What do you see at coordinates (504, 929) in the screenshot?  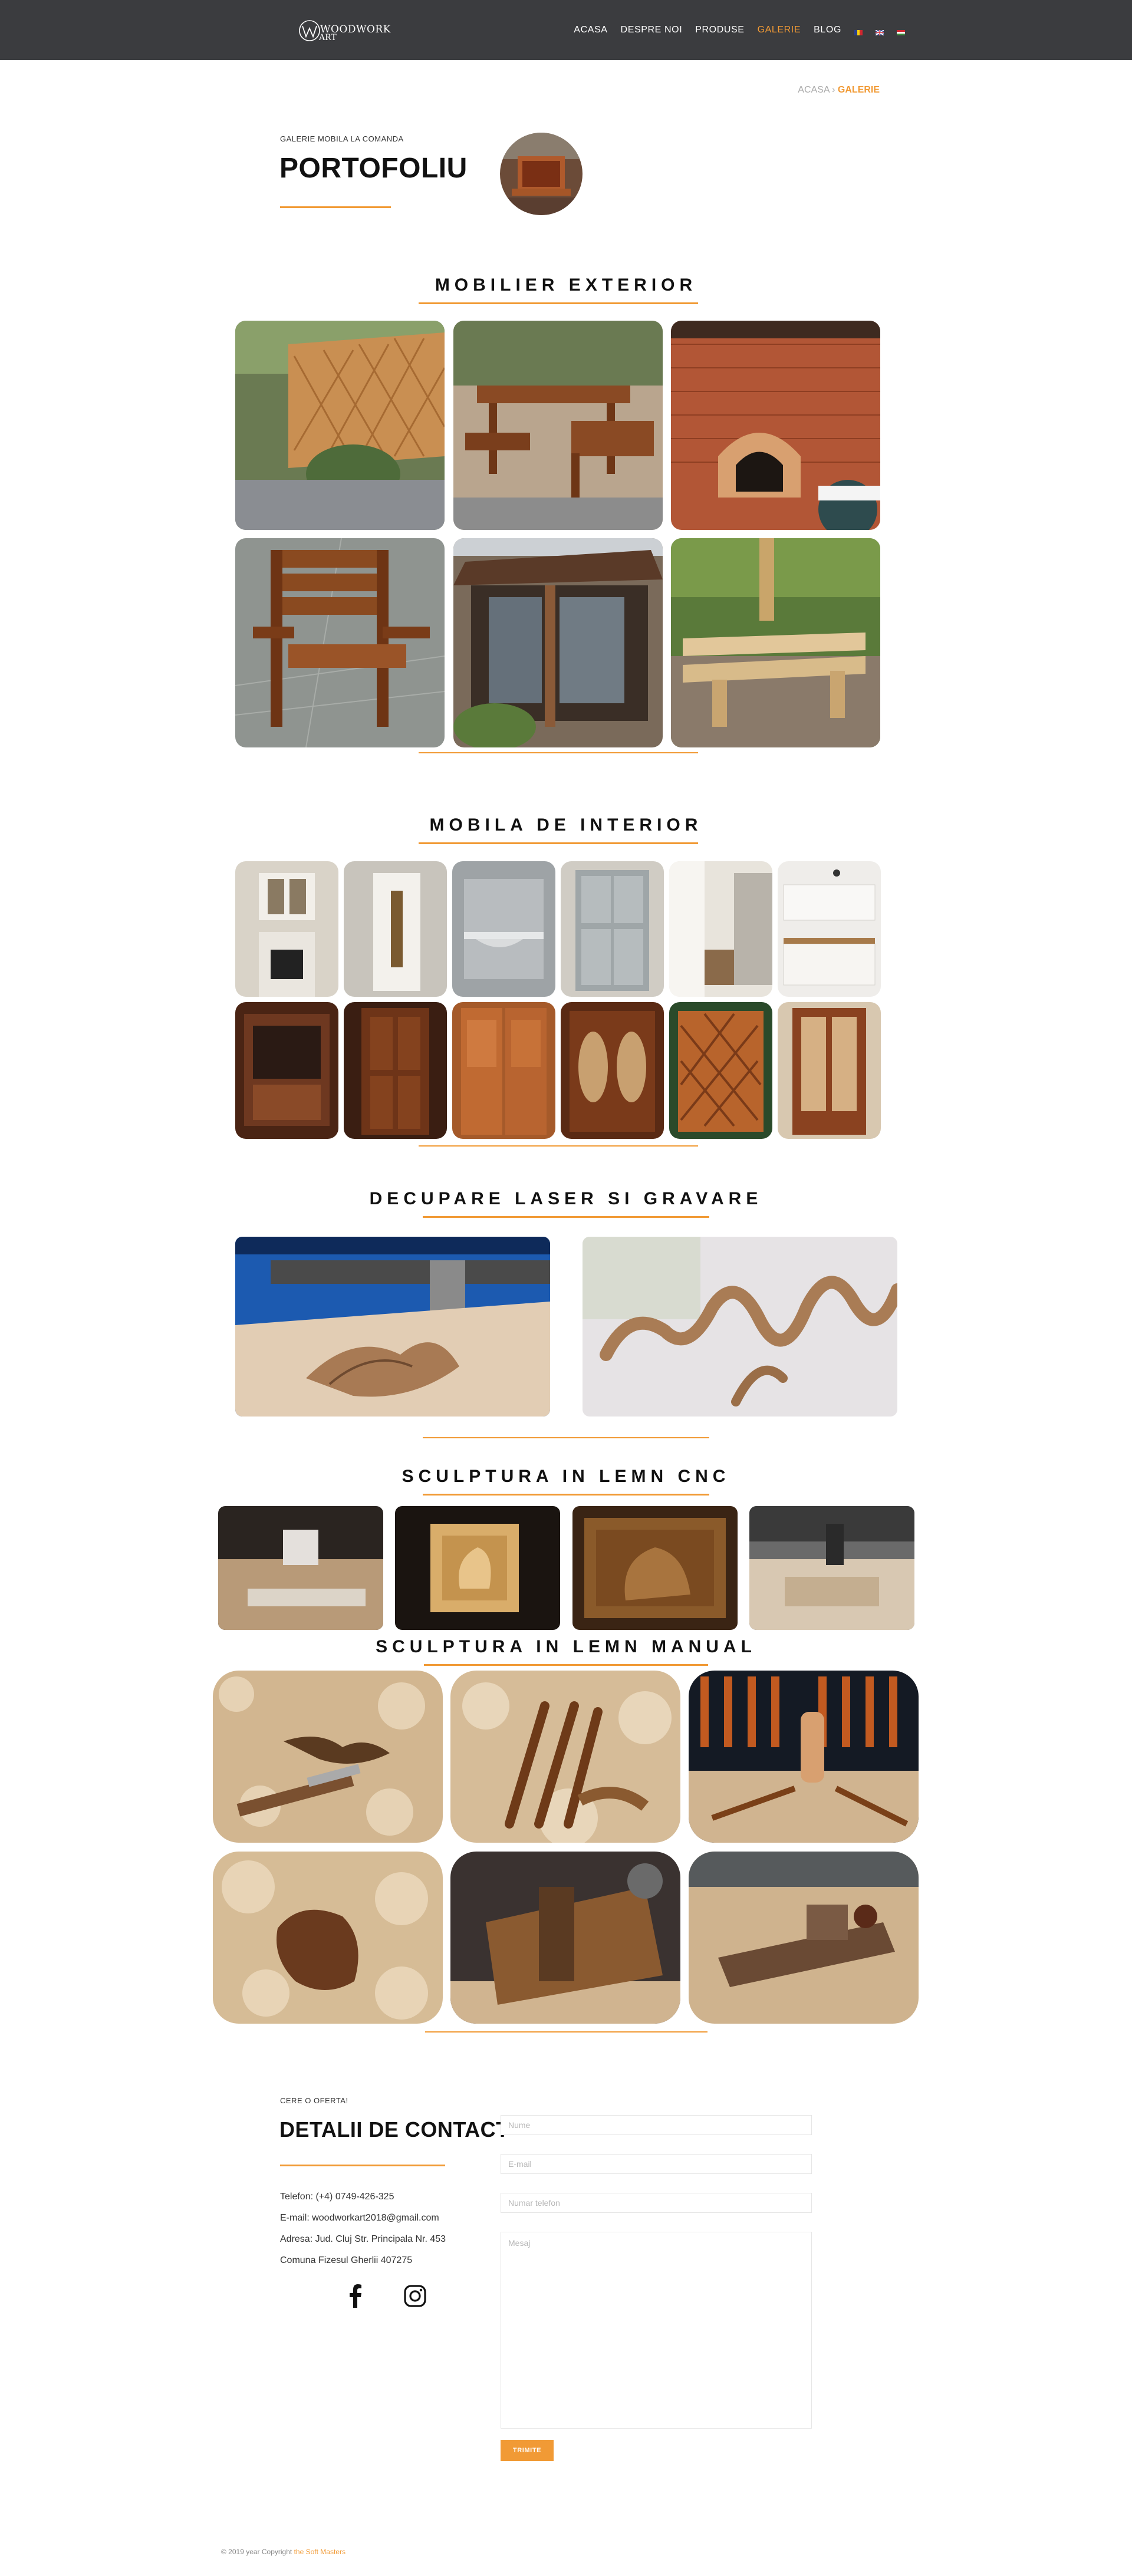 I see `gallery-photo-grey-shelves` at bounding box center [504, 929].